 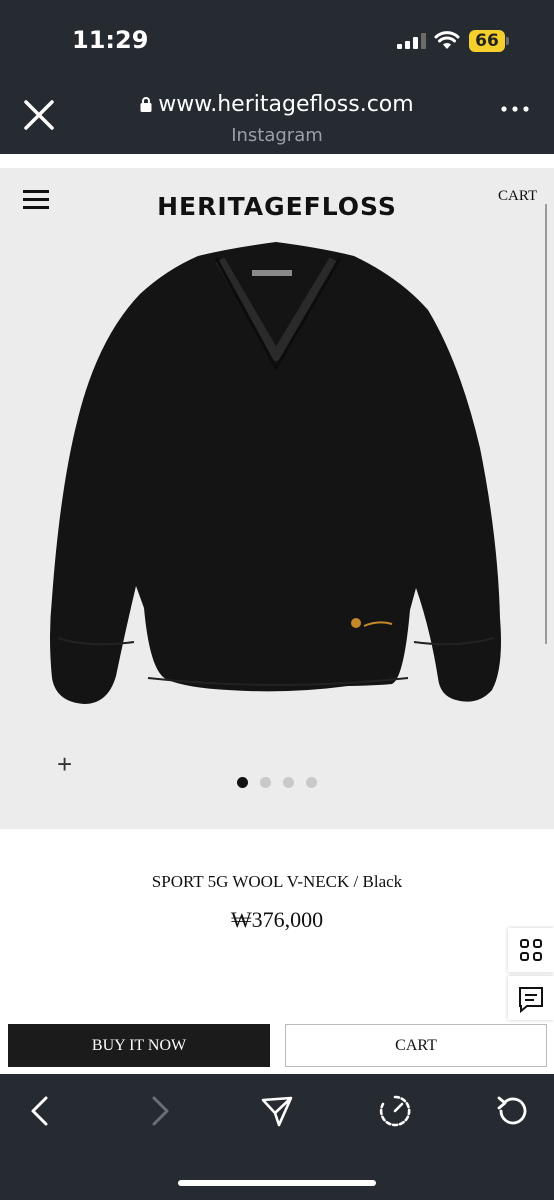 What do you see at coordinates (277, 206) in the screenshot?
I see `site-logo: HERITAGEFLOSS` at bounding box center [277, 206].